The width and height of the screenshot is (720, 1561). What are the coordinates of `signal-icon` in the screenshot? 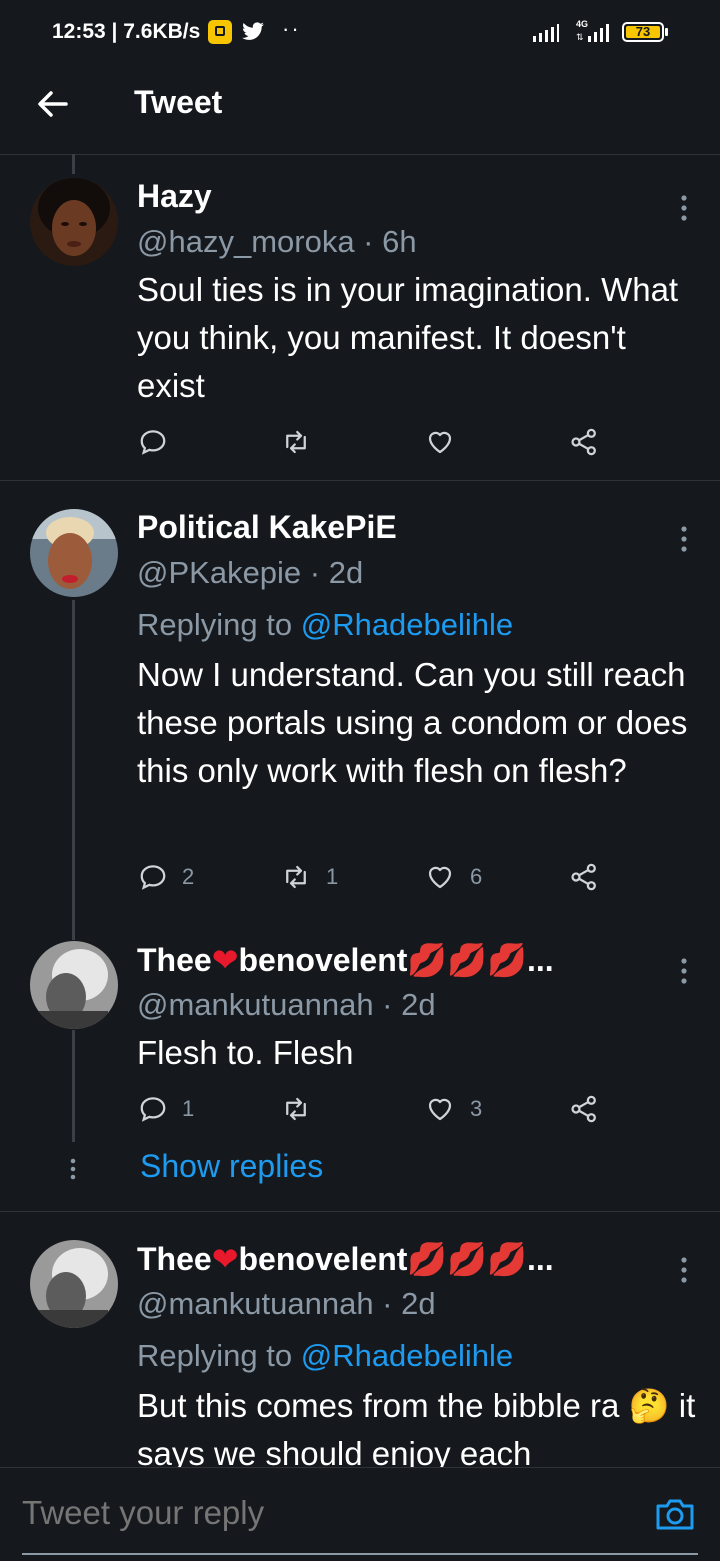 It's located at (546, 33).